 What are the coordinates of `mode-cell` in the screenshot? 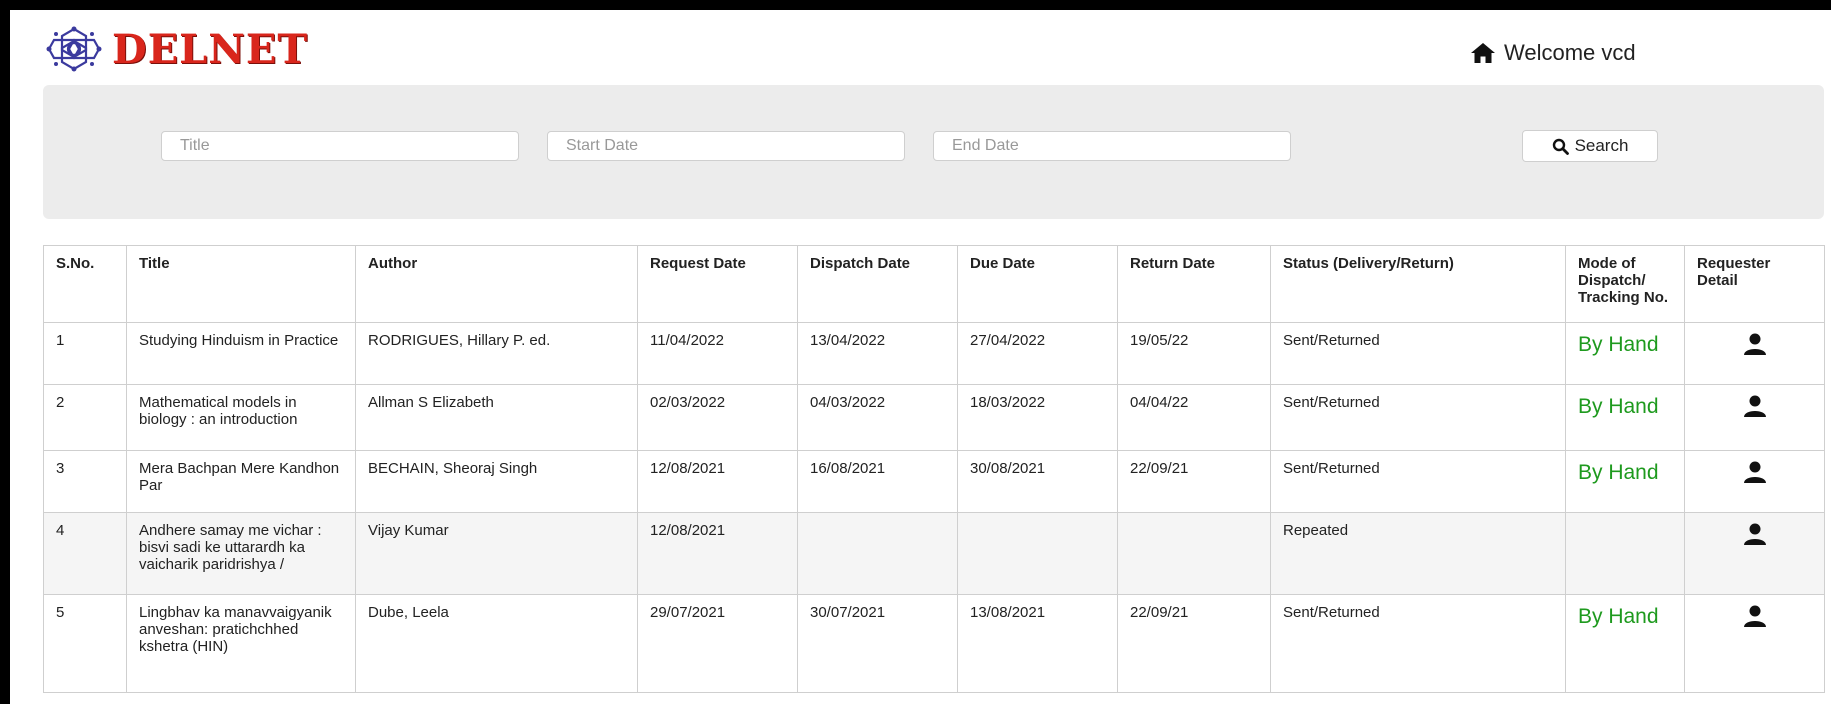 It's located at (1625, 553).